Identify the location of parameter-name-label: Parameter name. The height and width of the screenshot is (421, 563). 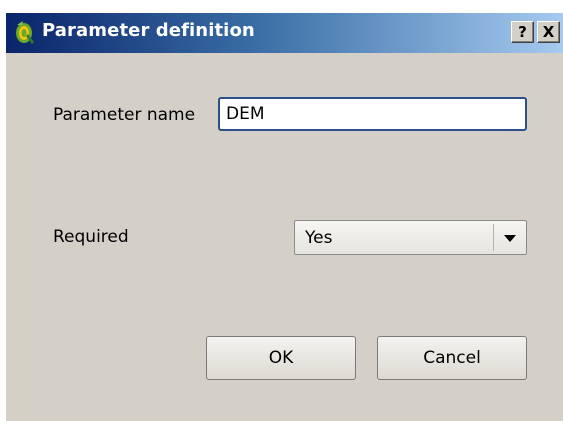
(124, 115).